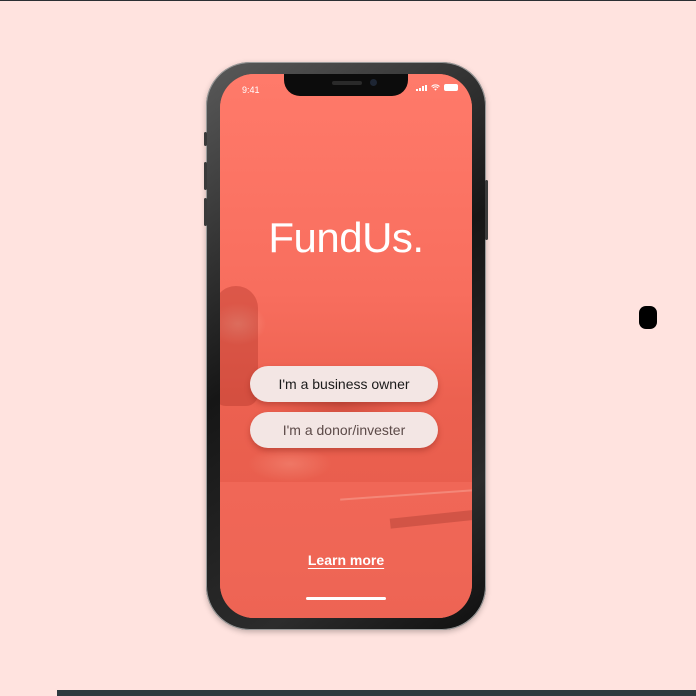  What do you see at coordinates (348, 0) in the screenshot?
I see `top-border` at bounding box center [348, 0].